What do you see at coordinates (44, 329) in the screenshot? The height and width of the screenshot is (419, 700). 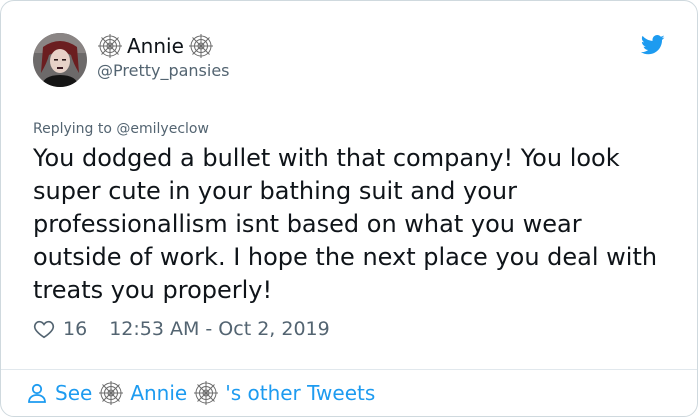 I see `heart-icon` at bounding box center [44, 329].